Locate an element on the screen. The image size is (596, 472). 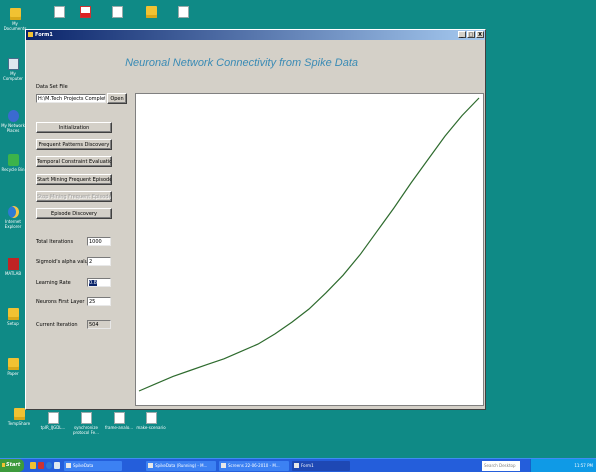
window-controls: _ □ X is located at coordinates (471, 34).